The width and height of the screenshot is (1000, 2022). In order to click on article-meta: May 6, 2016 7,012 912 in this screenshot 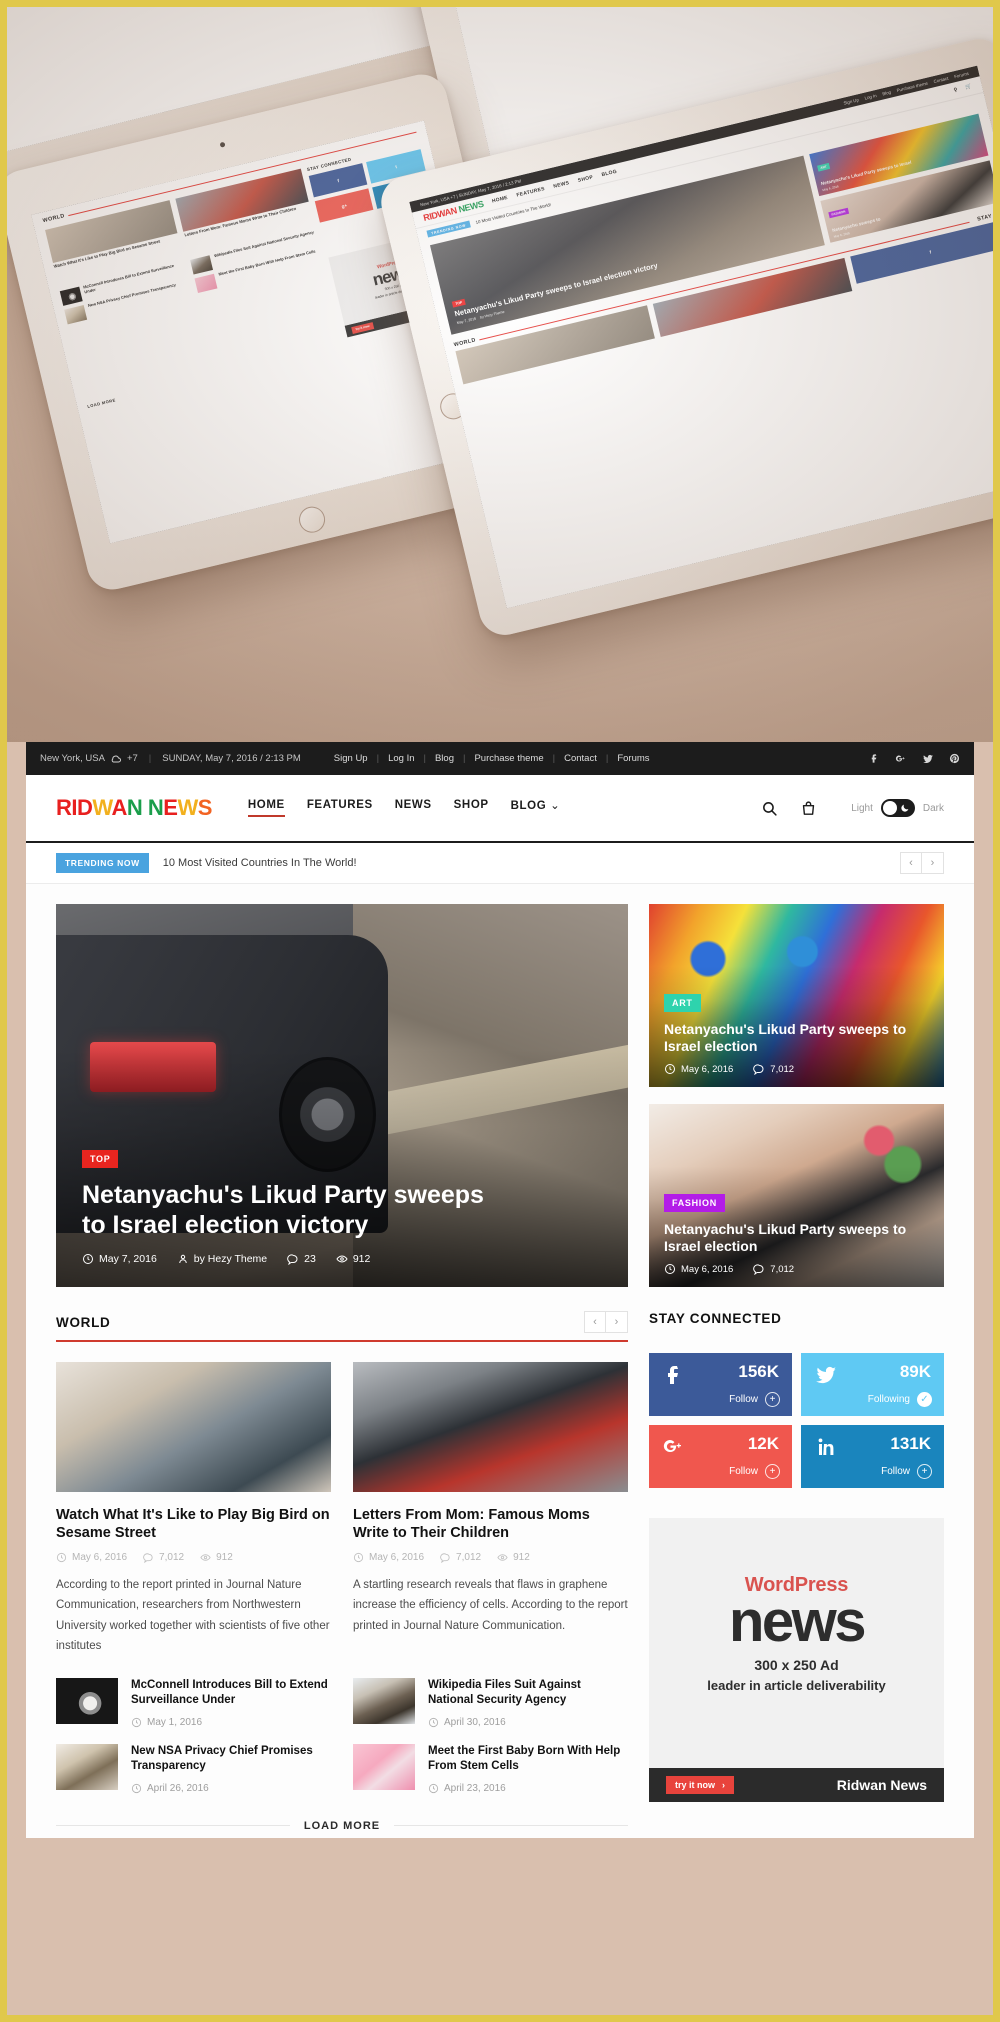, I will do `click(193, 1558)`.